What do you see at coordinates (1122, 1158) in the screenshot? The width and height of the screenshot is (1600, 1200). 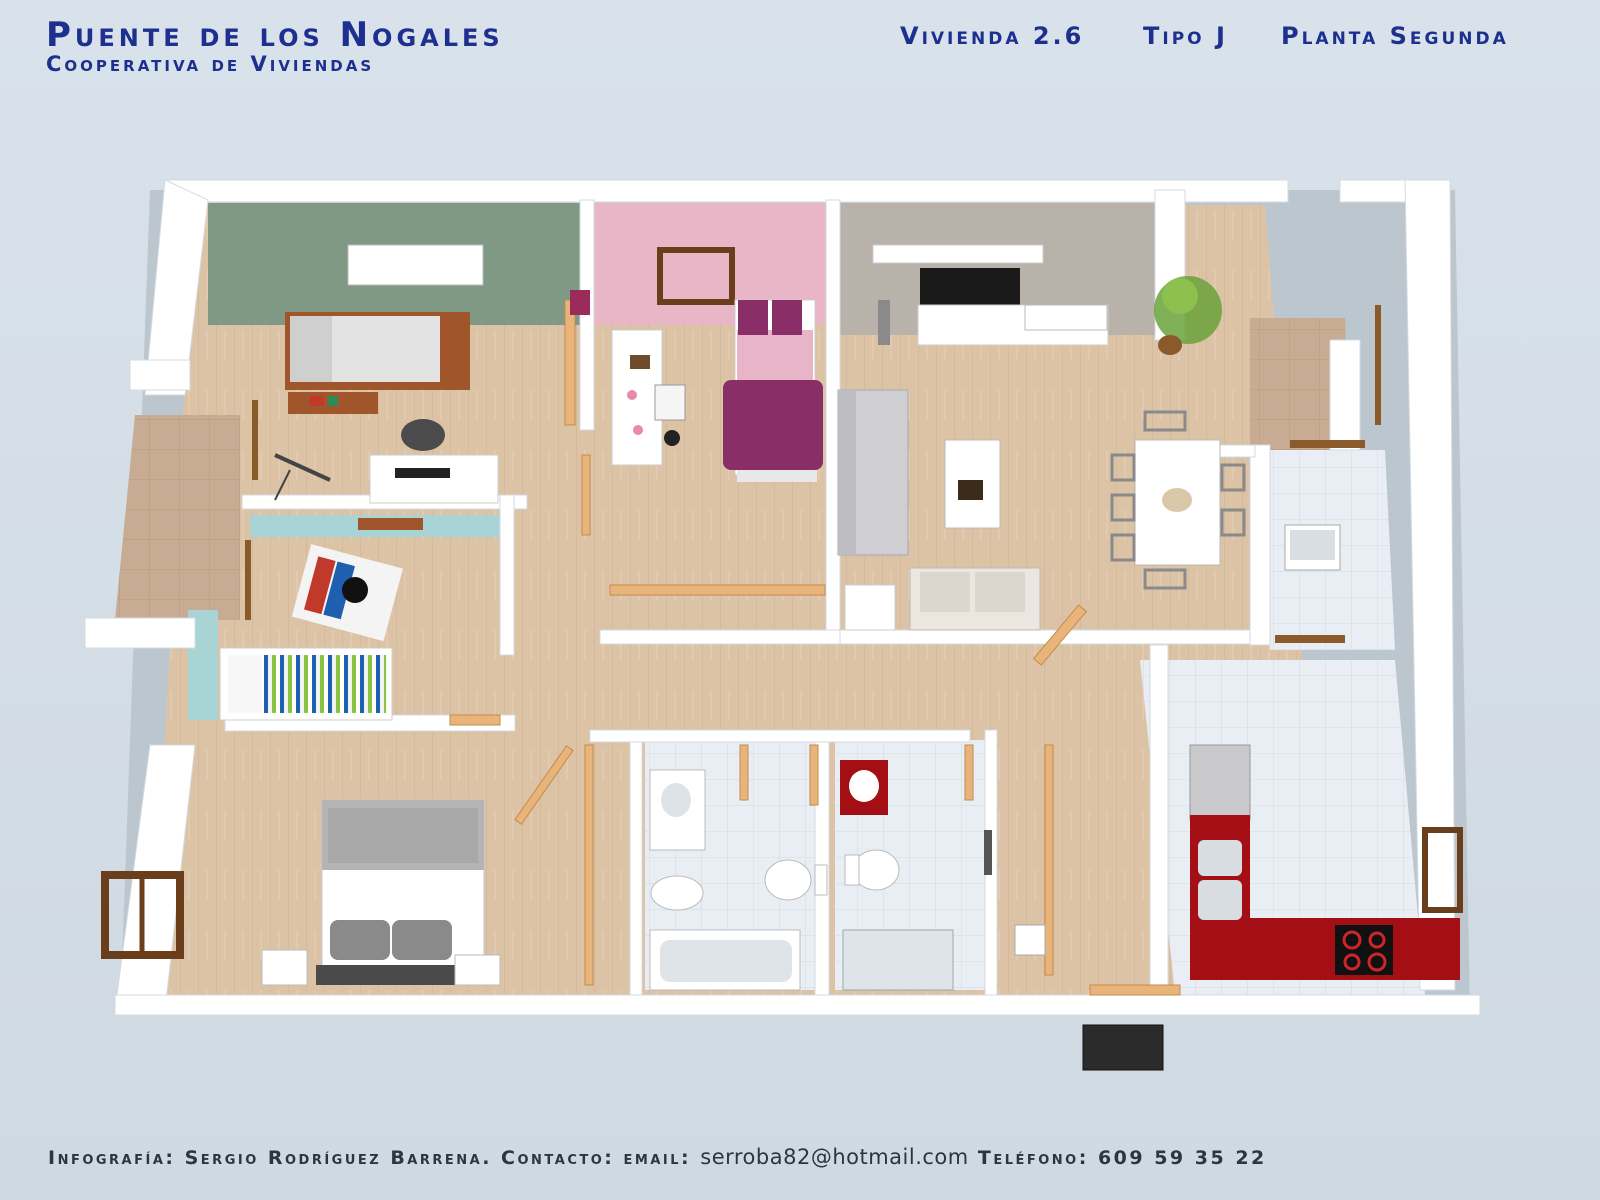 I see `contact-phone: Teléfono: 609 59 35 22` at bounding box center [1122, 1158].